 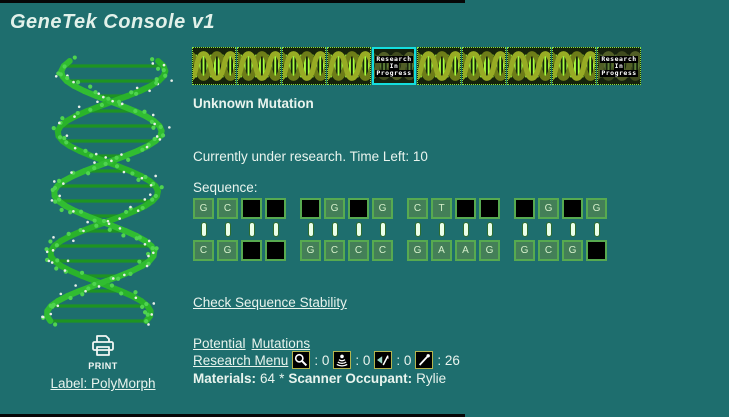 What do you see at coordinates (301, 360) in the screenshot?
I see `magnifier-icon` at bounding box center [301, 360].